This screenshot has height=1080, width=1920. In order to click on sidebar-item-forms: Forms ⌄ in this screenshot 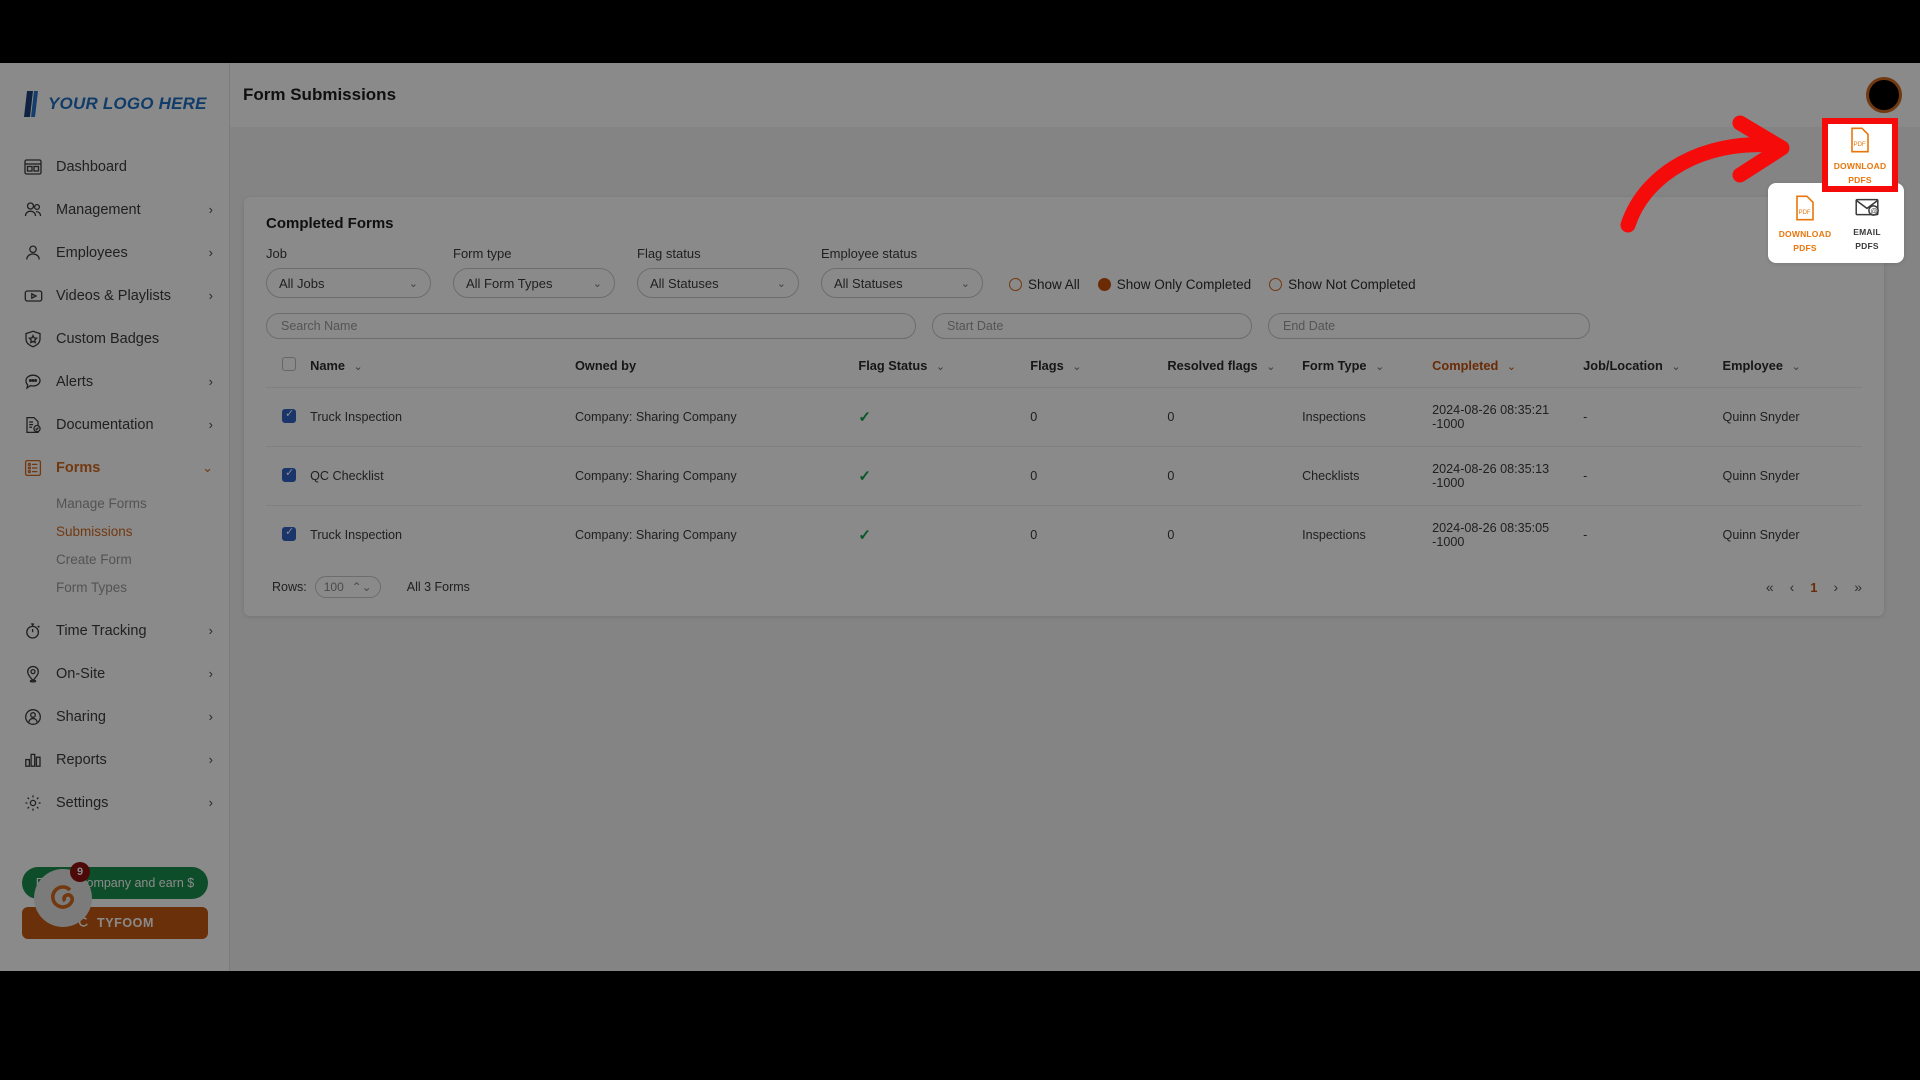, I will do `click(114, 467)`.